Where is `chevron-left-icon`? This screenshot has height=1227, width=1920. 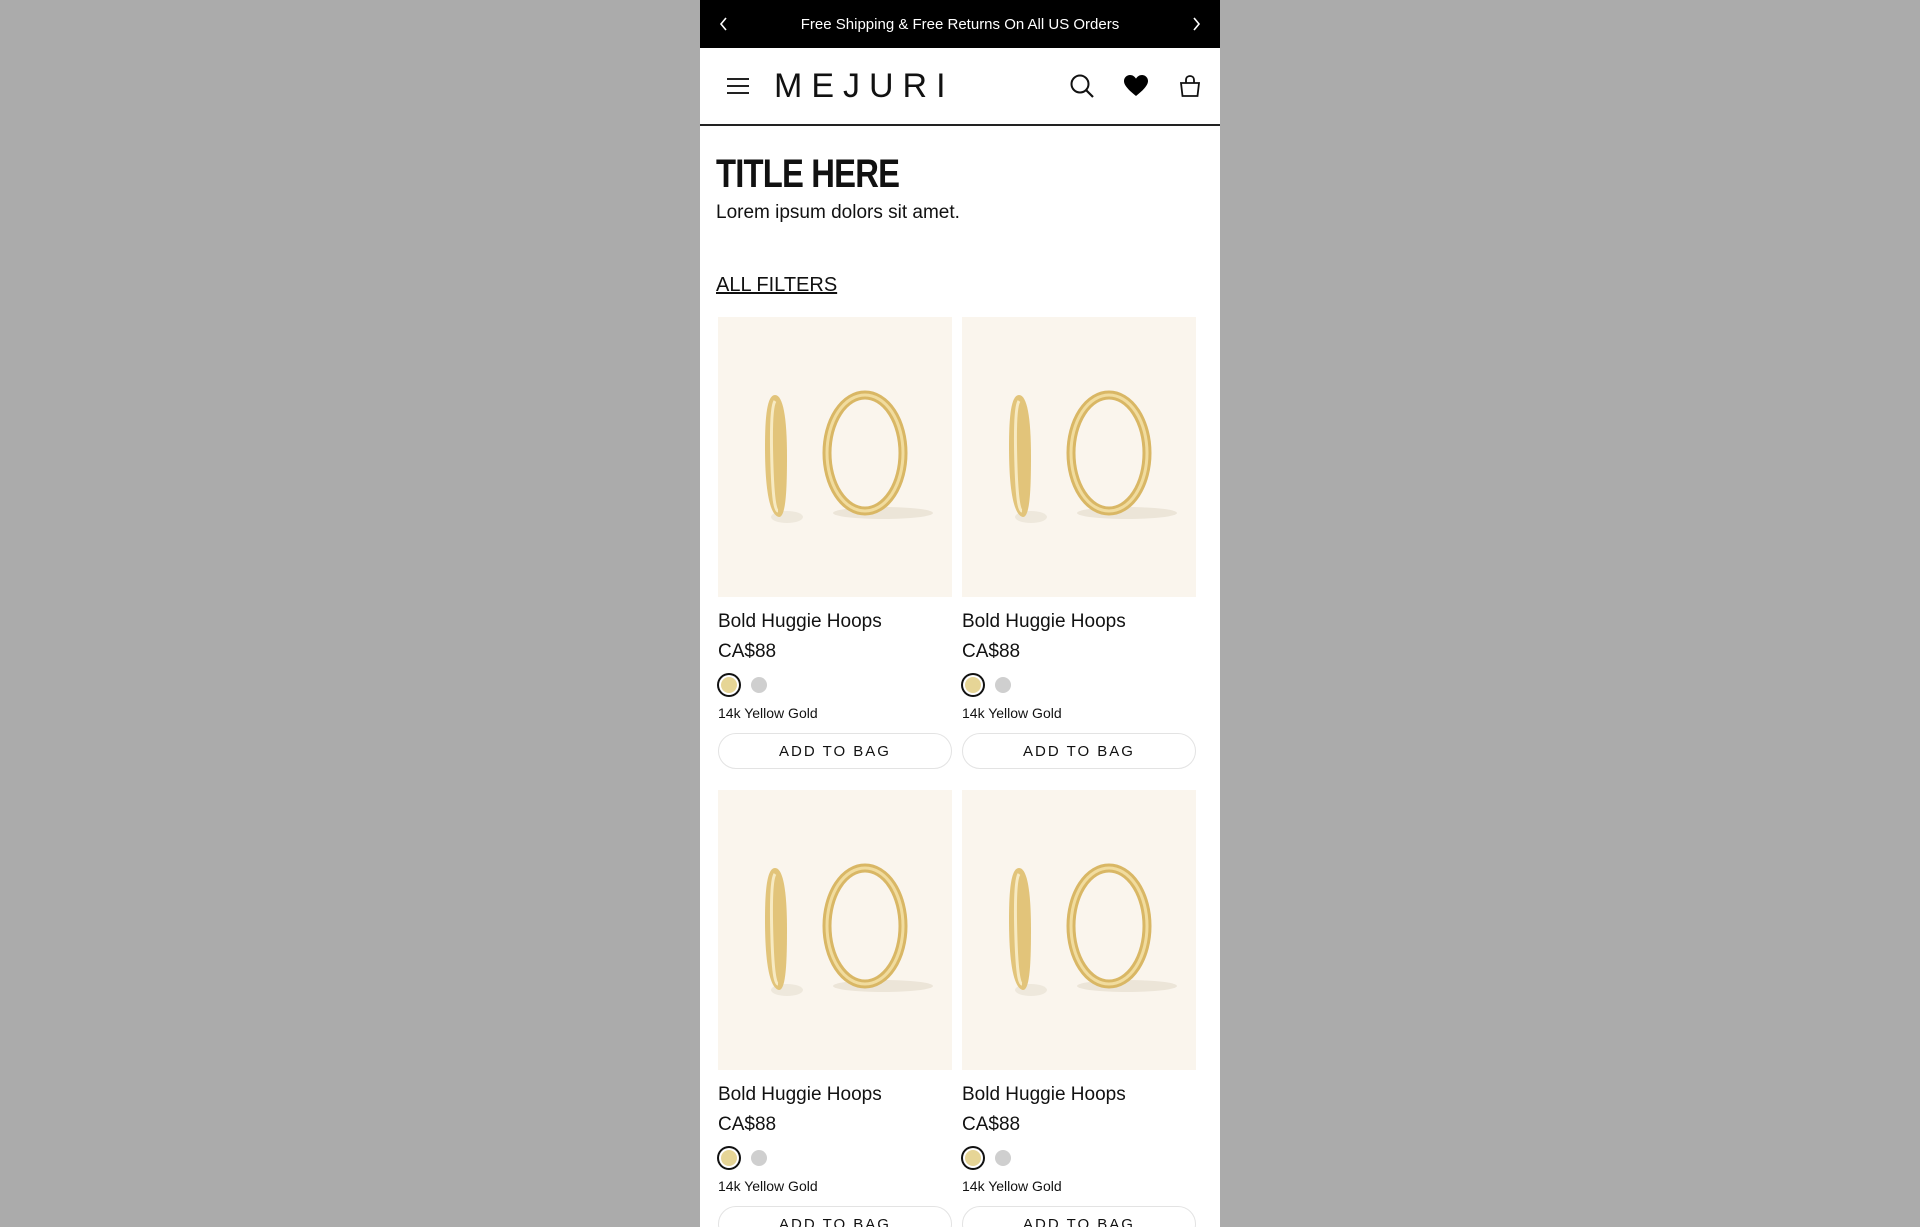 chevron-left-icon is located at coordinates (724, 24).